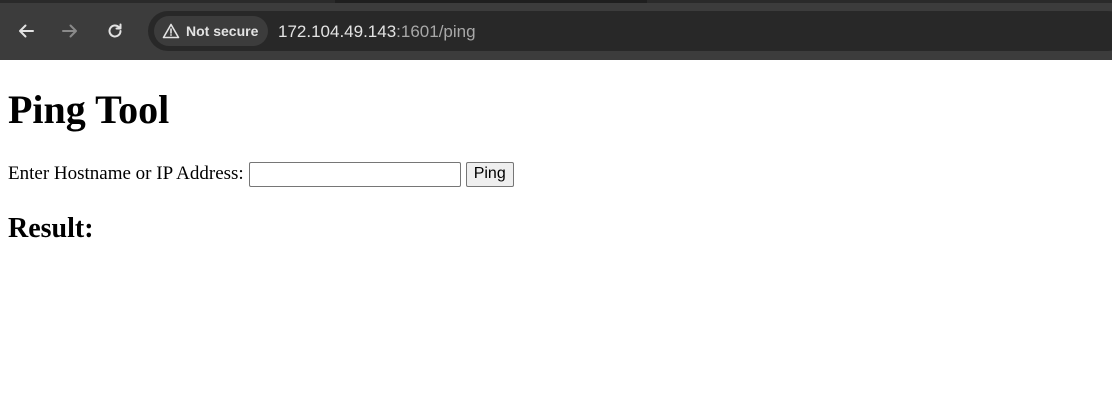 Image resolution: width=1112 pixels, height=401 pixels. Describe the element at coordinates (354, 174) in the screenshot. I see `hostname-input` at that location.